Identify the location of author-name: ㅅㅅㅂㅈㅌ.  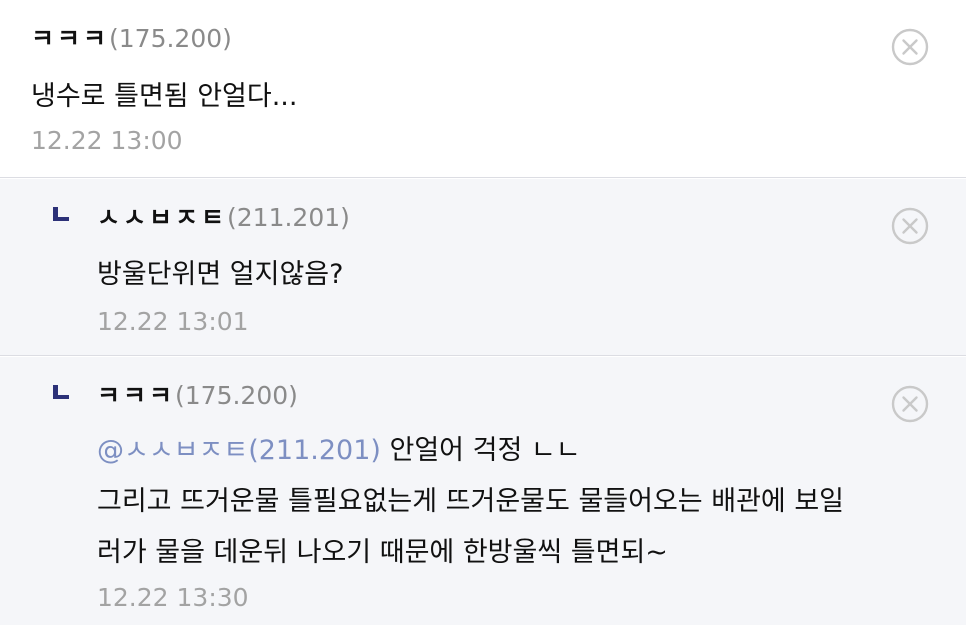
(162, 217).